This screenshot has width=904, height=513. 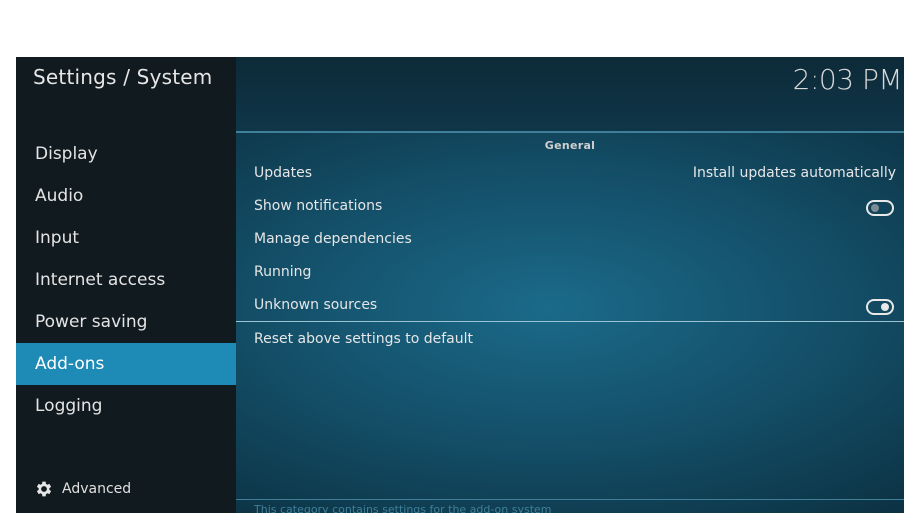 What do you see at coordinates (570, 94) in the screenshot?
I see `top-bar: 2:03 PM` at bounding box center [570, 94].